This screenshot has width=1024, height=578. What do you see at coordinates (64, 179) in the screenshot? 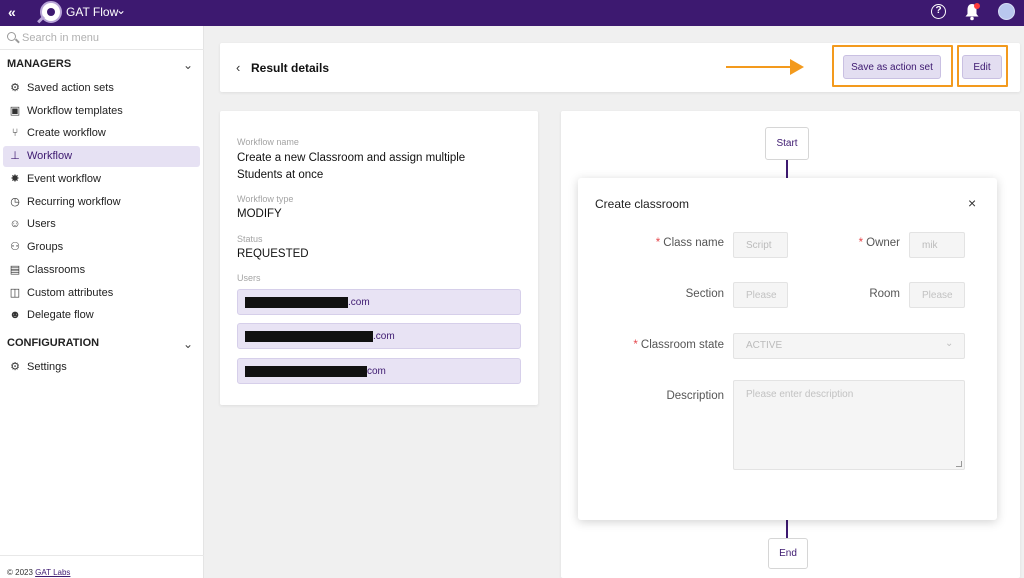
I see `sidebar-item-label: Event workflow` at bounding box center [64, 179].